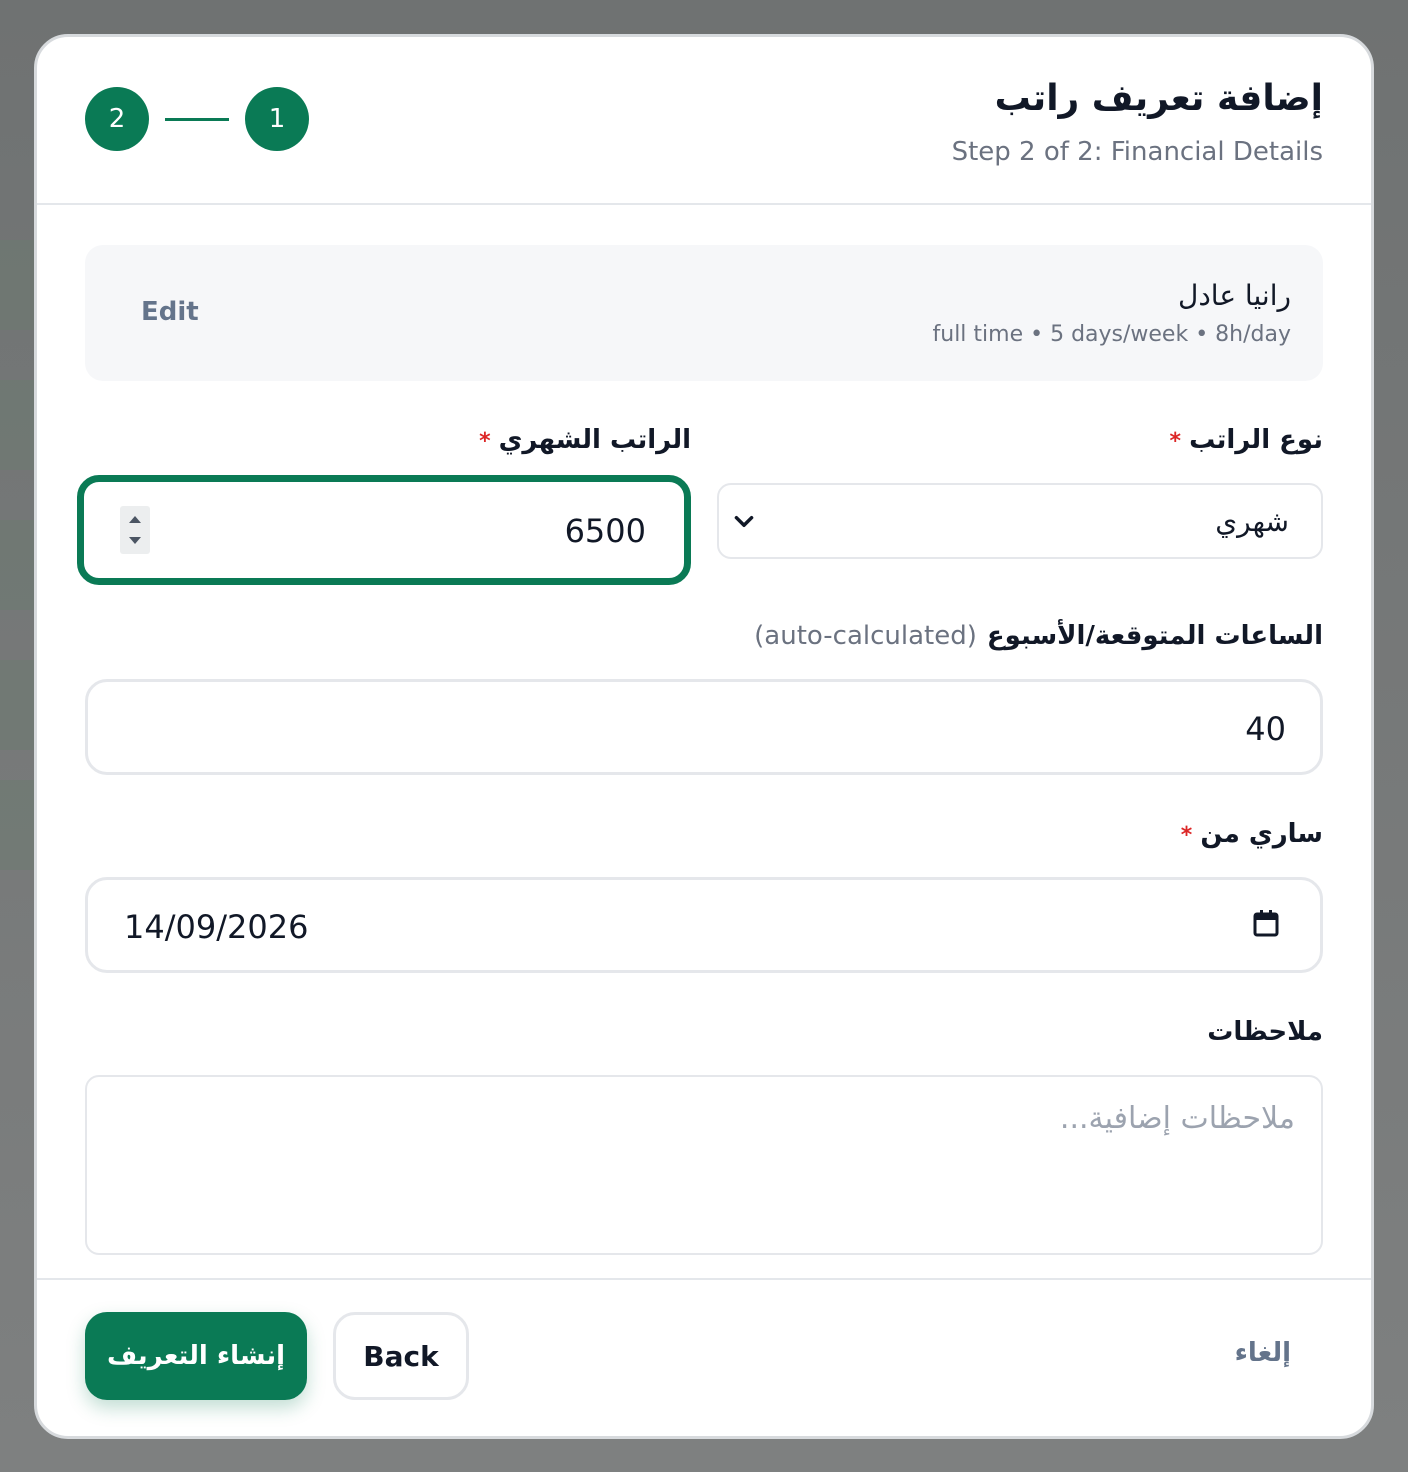 The width and height of the screenshot is (1408, 1472). Describe the element at coordinates (1265, 729) in the screenshot. I see `expected-hours-value: 40` at that location.